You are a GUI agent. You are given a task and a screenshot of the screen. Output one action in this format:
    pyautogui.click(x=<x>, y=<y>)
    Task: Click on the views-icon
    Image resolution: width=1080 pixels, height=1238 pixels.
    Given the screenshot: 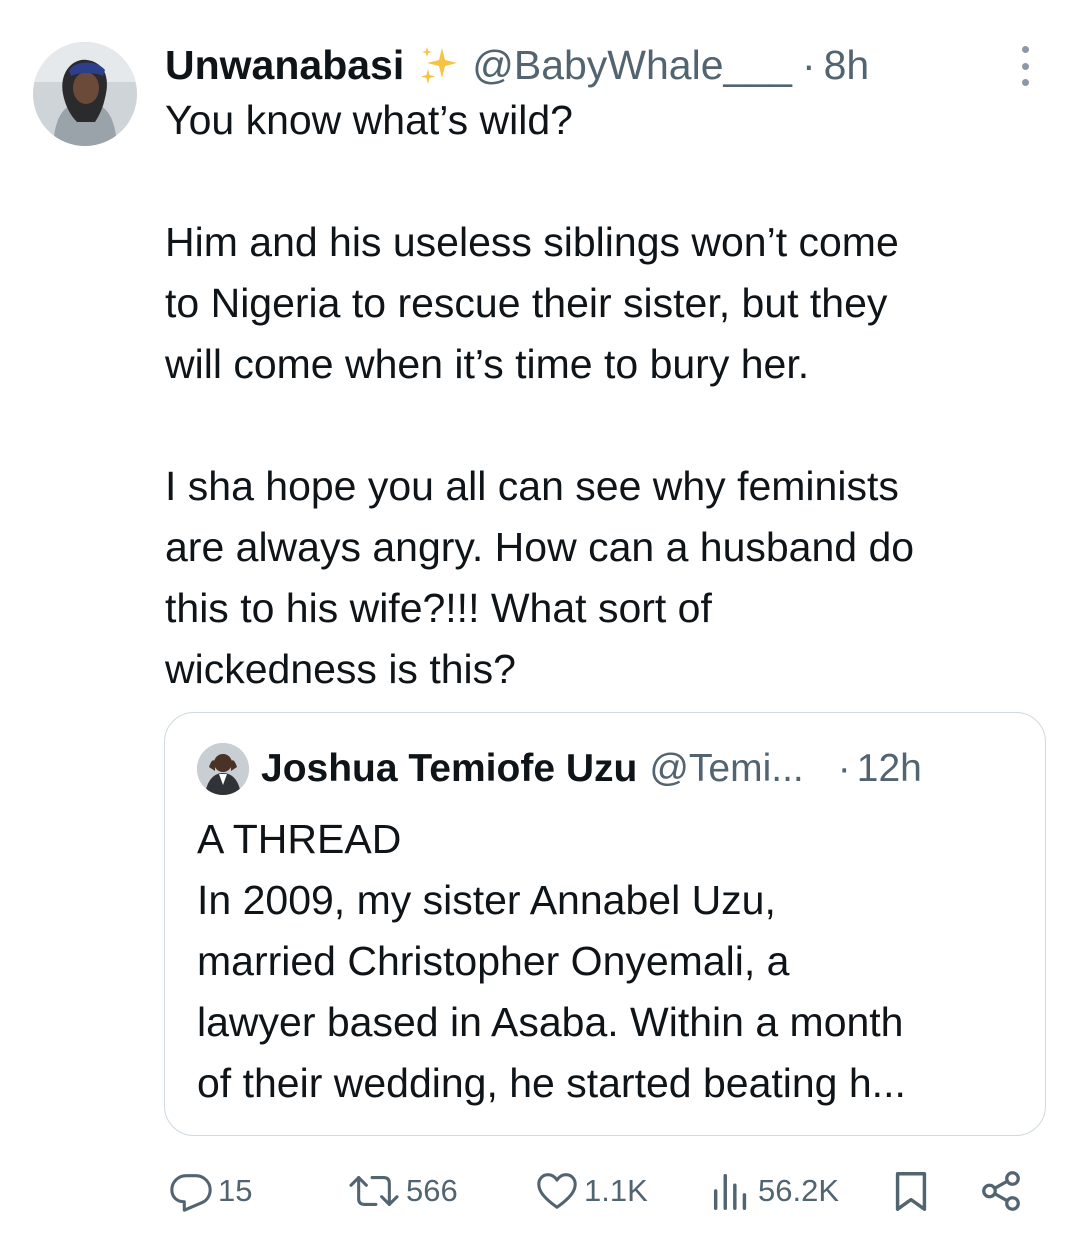 What is the action you would take?
    pyautogui.click(x=731, y=1191)
    